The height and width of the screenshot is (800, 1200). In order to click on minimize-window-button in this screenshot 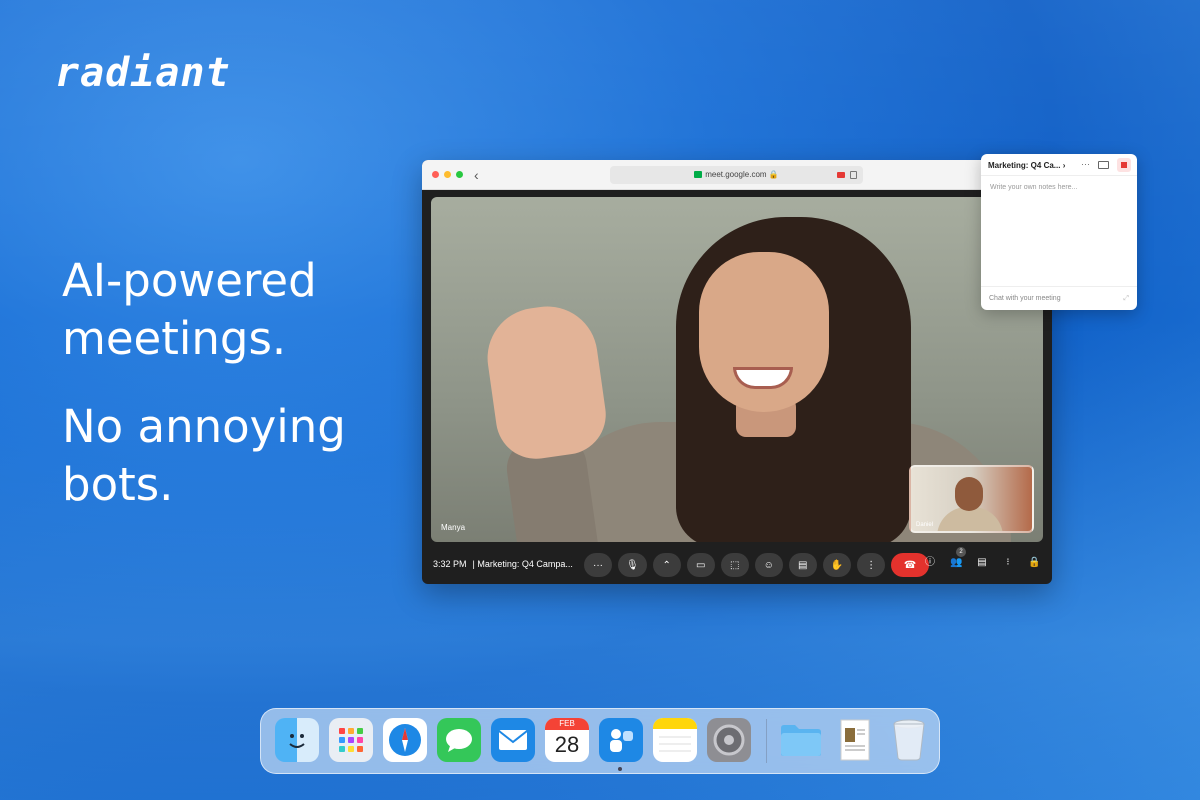, I will do `click(447, 174)`.